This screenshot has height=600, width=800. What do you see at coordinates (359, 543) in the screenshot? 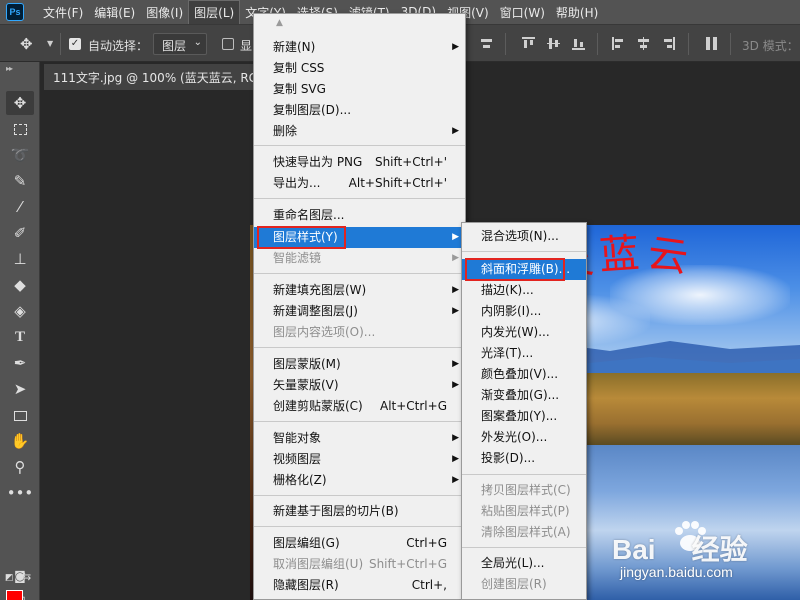
I see `menu-item-group-layers: 图层编组(G) Ctrl+G` at bounding box center [359, 543].